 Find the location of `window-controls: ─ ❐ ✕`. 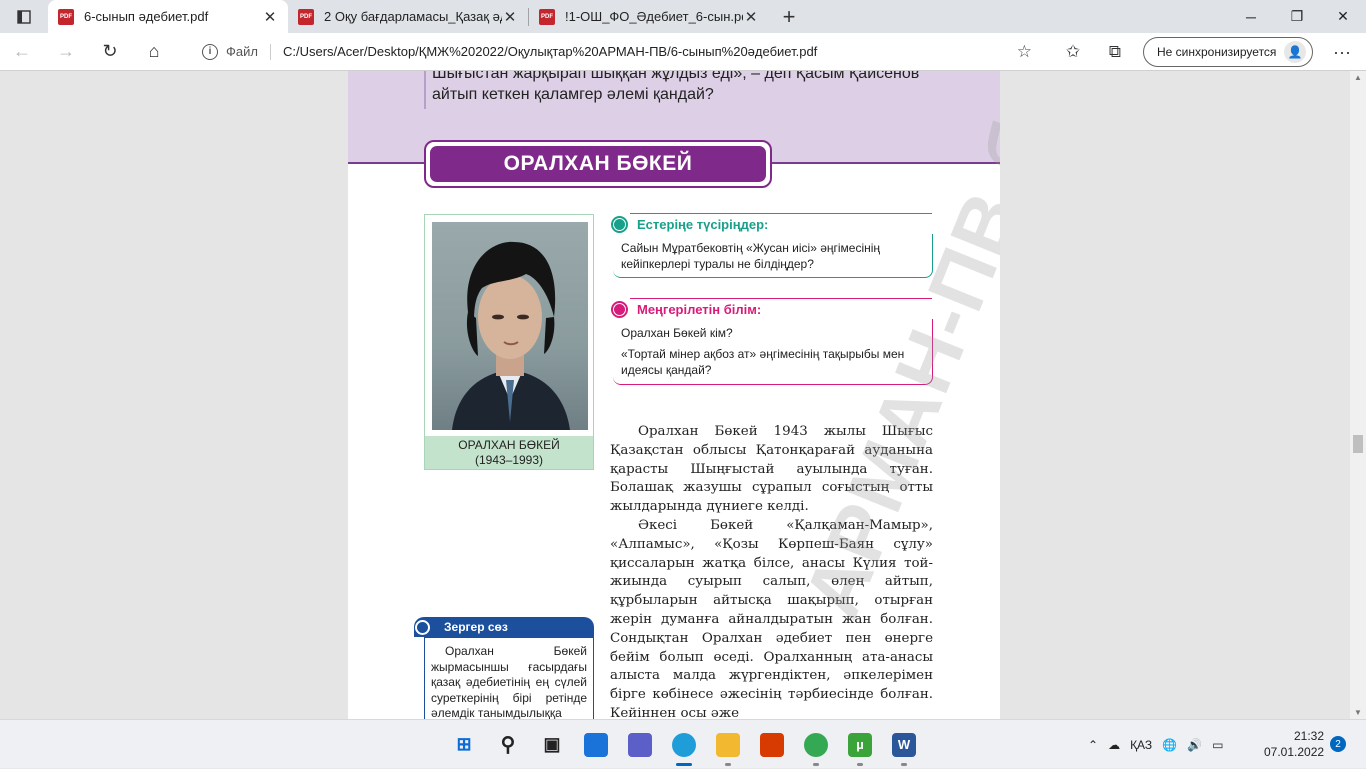

window-controls: ─ ❐ ✕ is located at coordinates (1297, 16).